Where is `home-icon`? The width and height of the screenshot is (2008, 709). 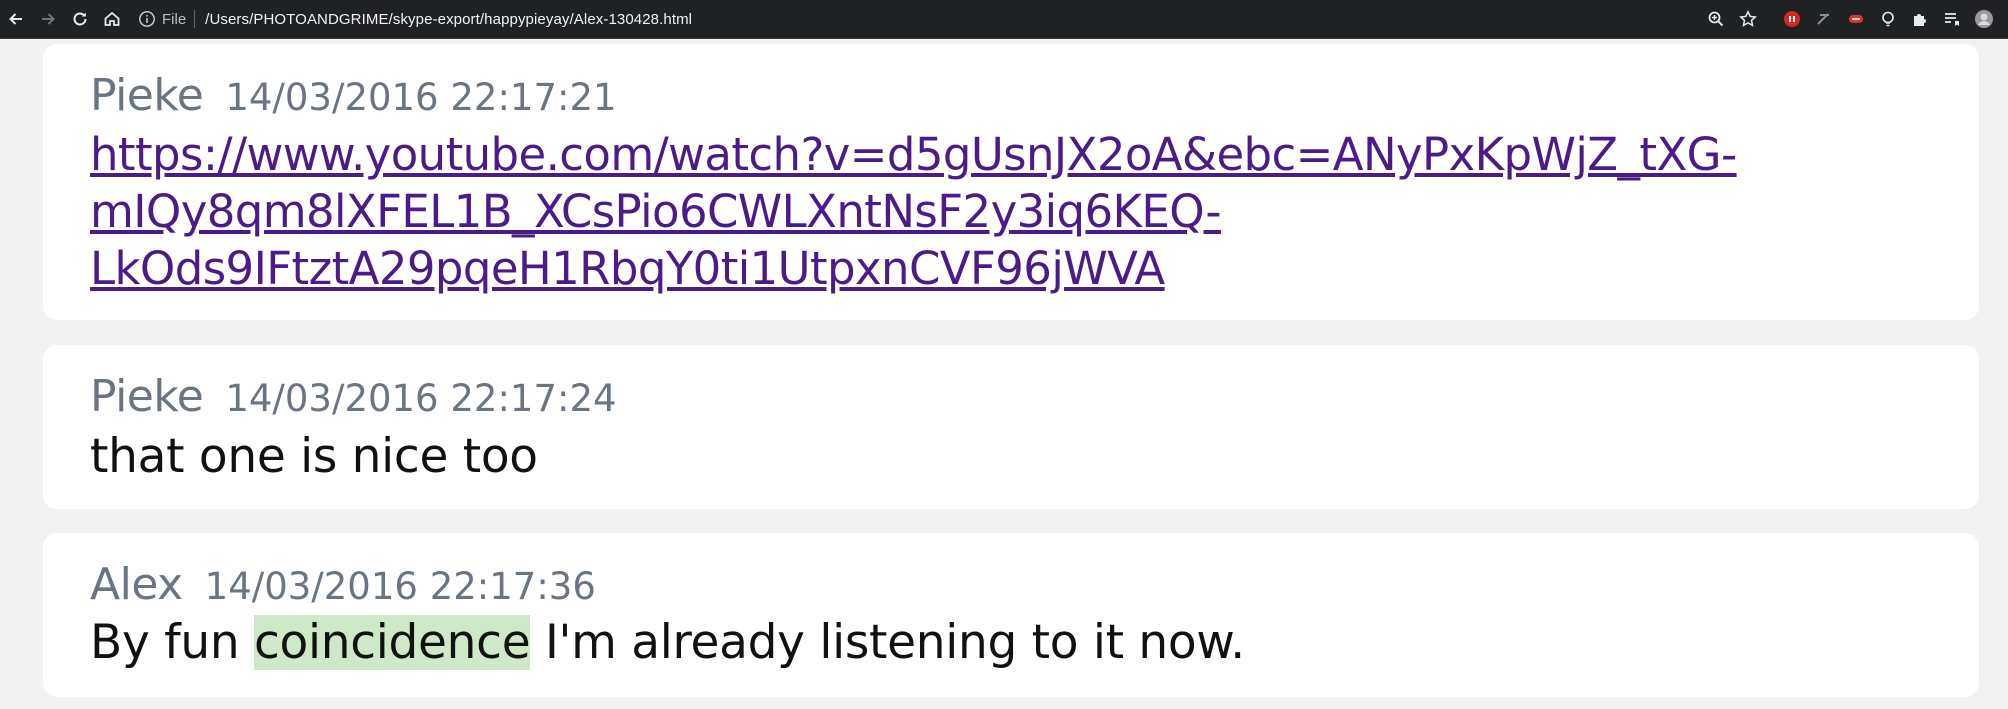
home-icon is located at coordinates (112, 19).